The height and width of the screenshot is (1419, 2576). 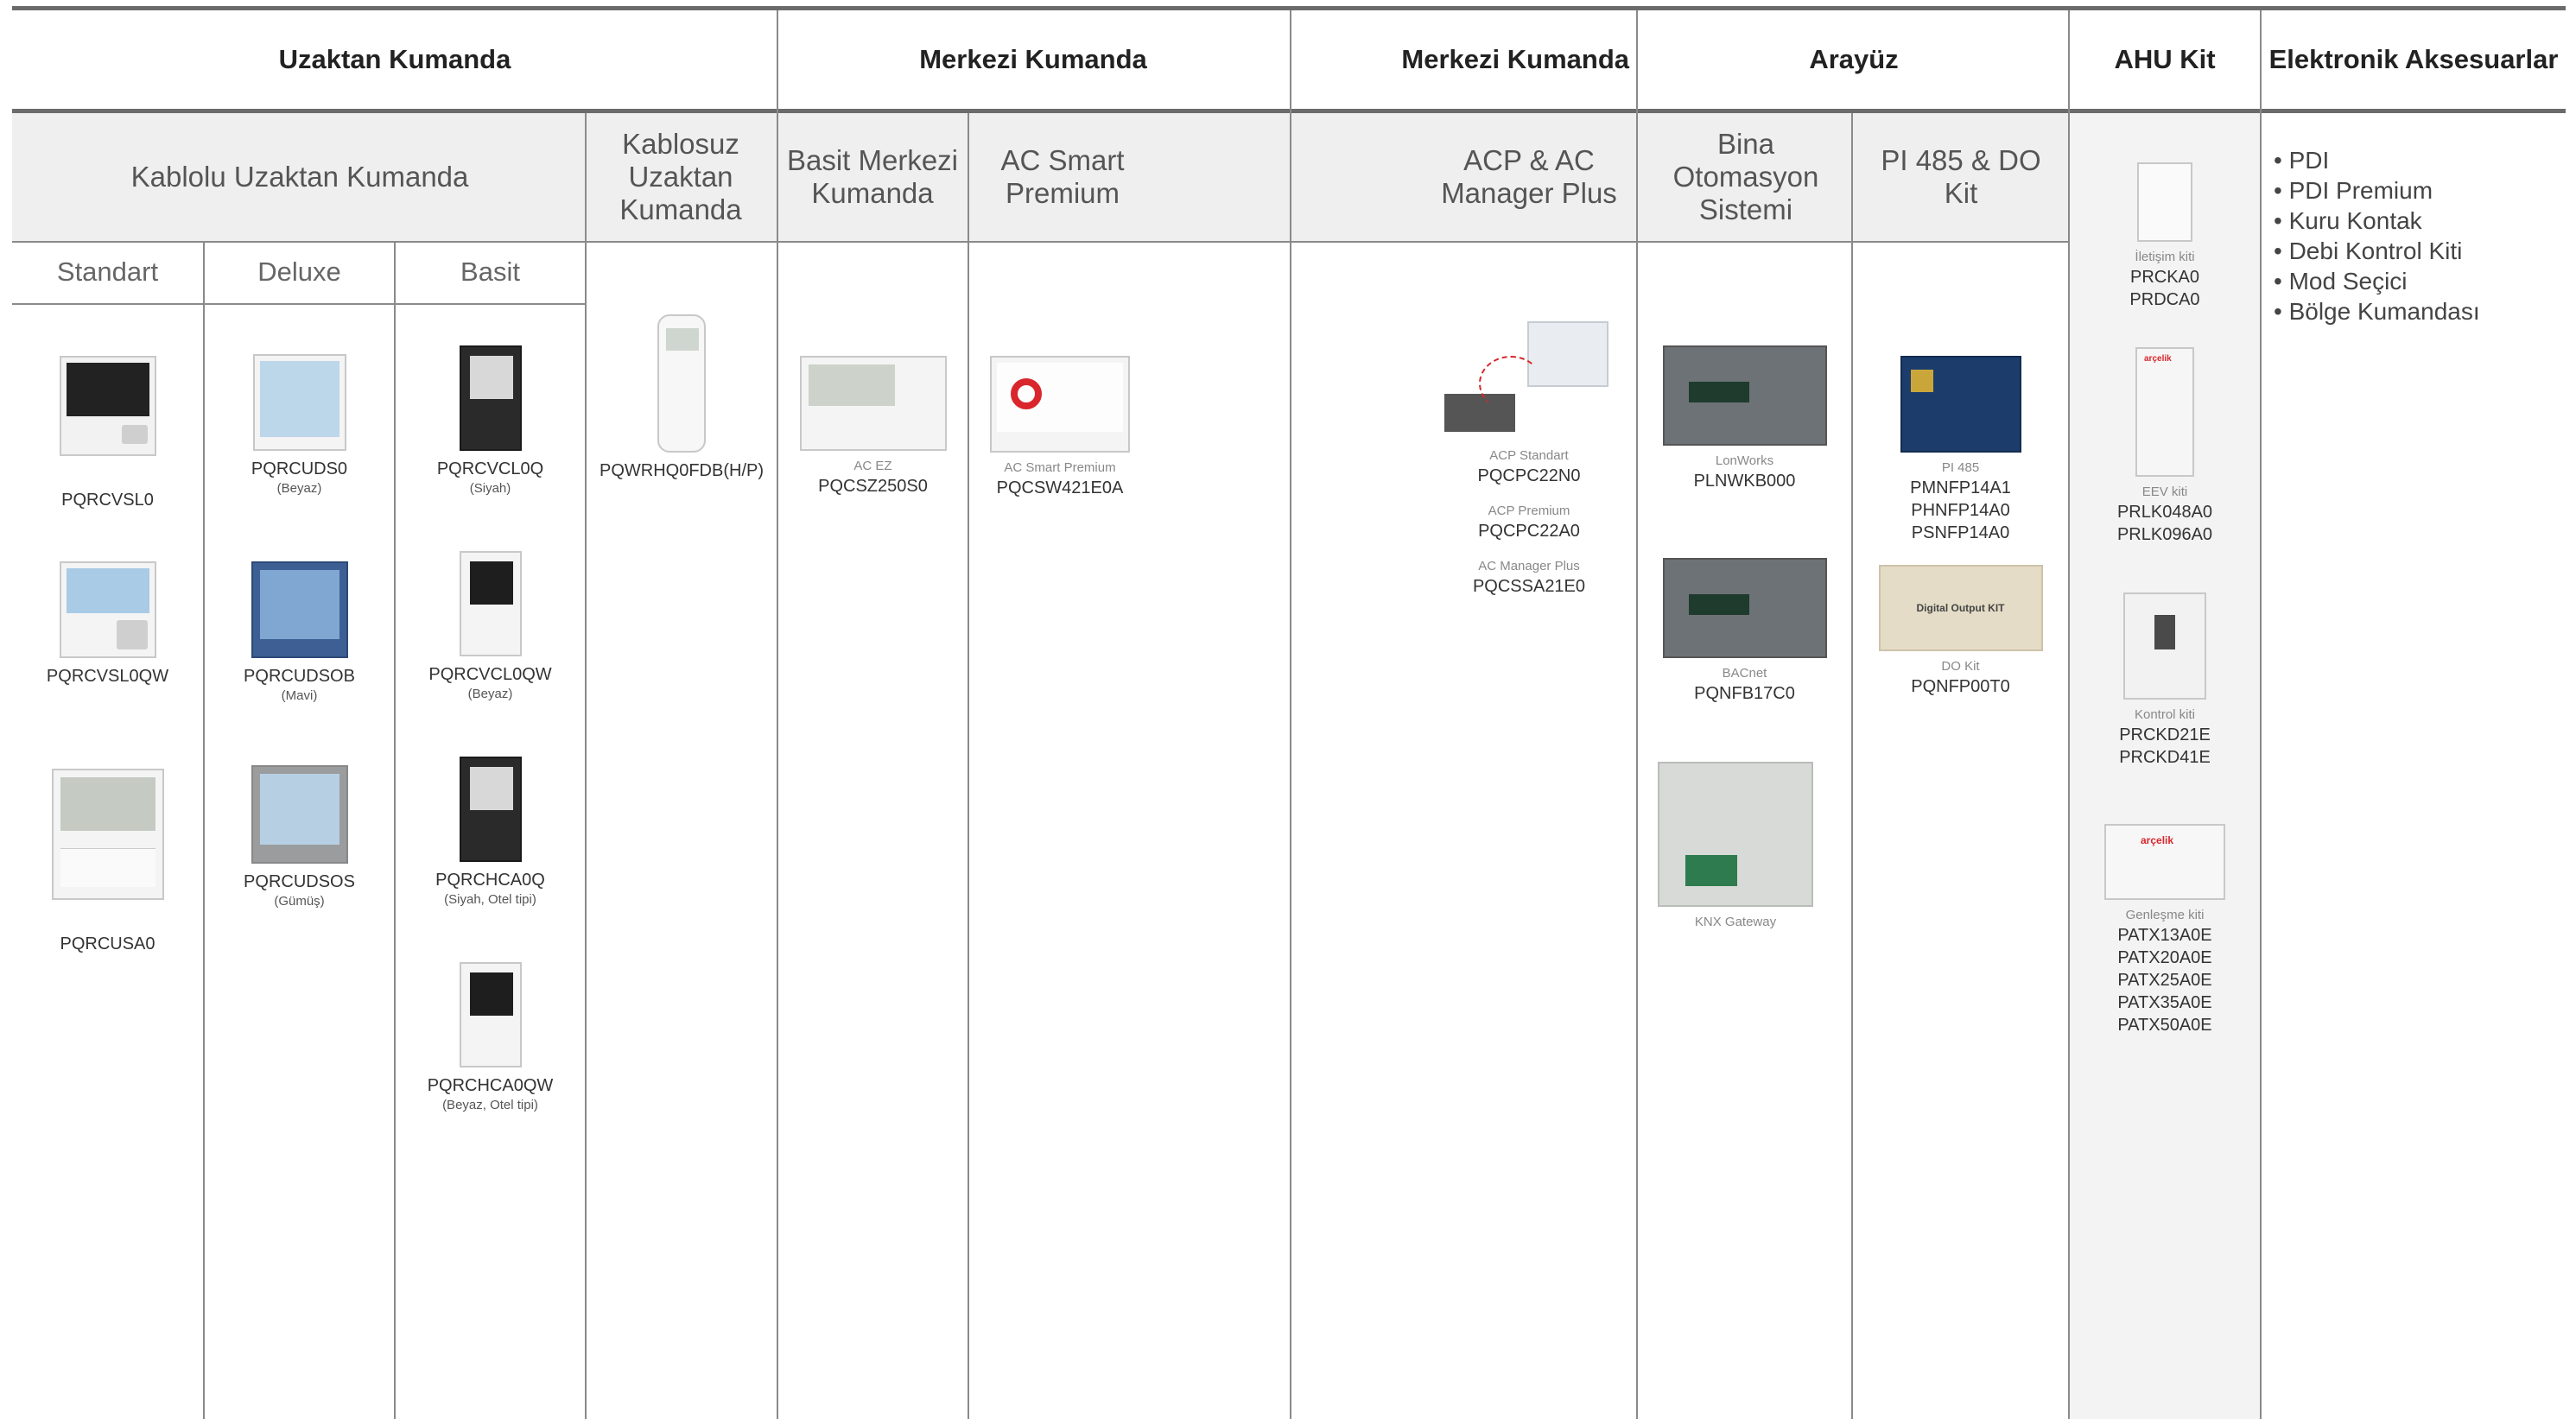 What do you see at coordinates (299, 676) in the screenshot?
I see `product-code: PQRCUDSOB` at bounding box center [299, 676].